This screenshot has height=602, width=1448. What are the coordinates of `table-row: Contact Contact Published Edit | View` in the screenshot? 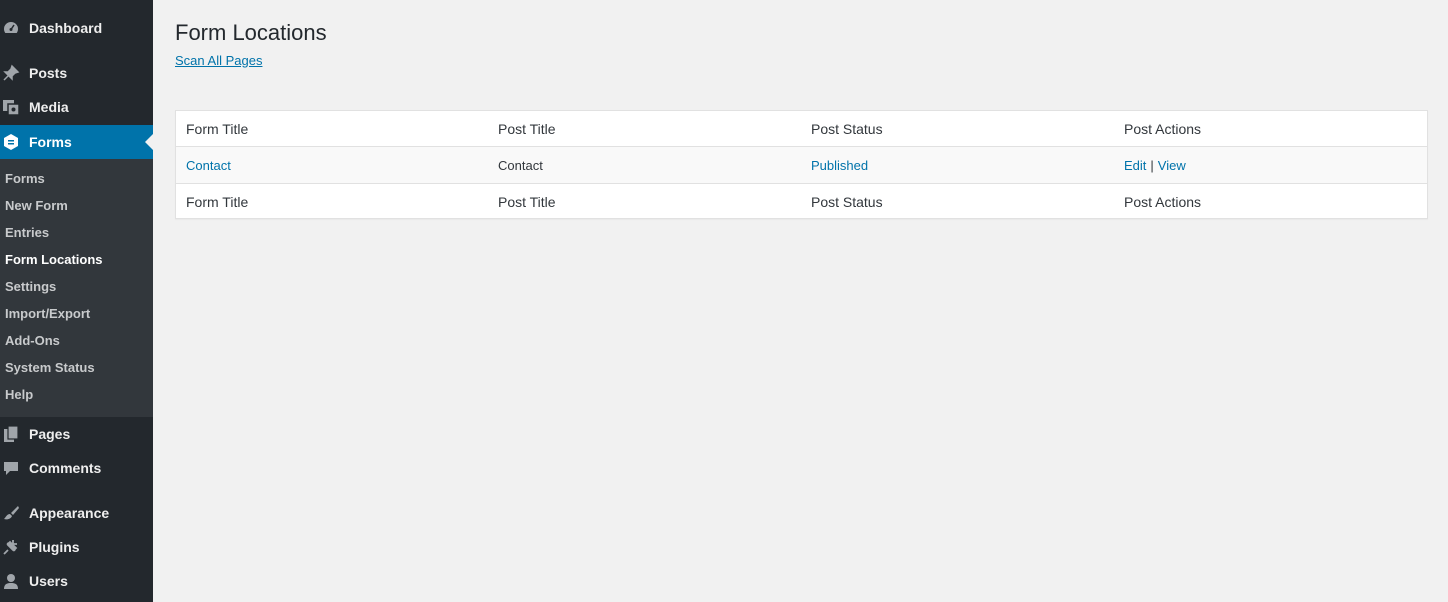 It's located at (801, 165).